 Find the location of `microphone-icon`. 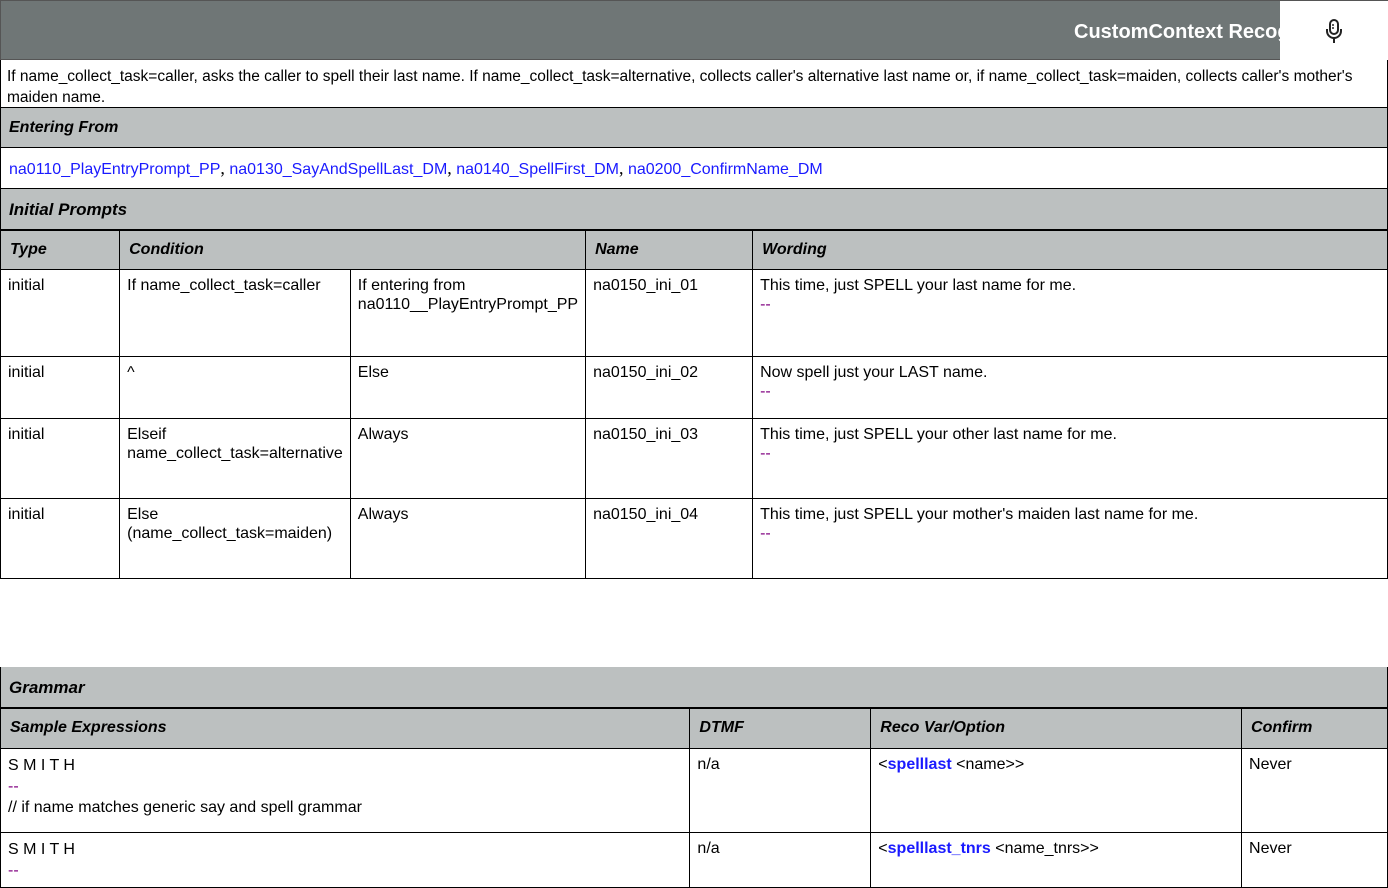

microphone-icon is located at coordinates (1334, 31).